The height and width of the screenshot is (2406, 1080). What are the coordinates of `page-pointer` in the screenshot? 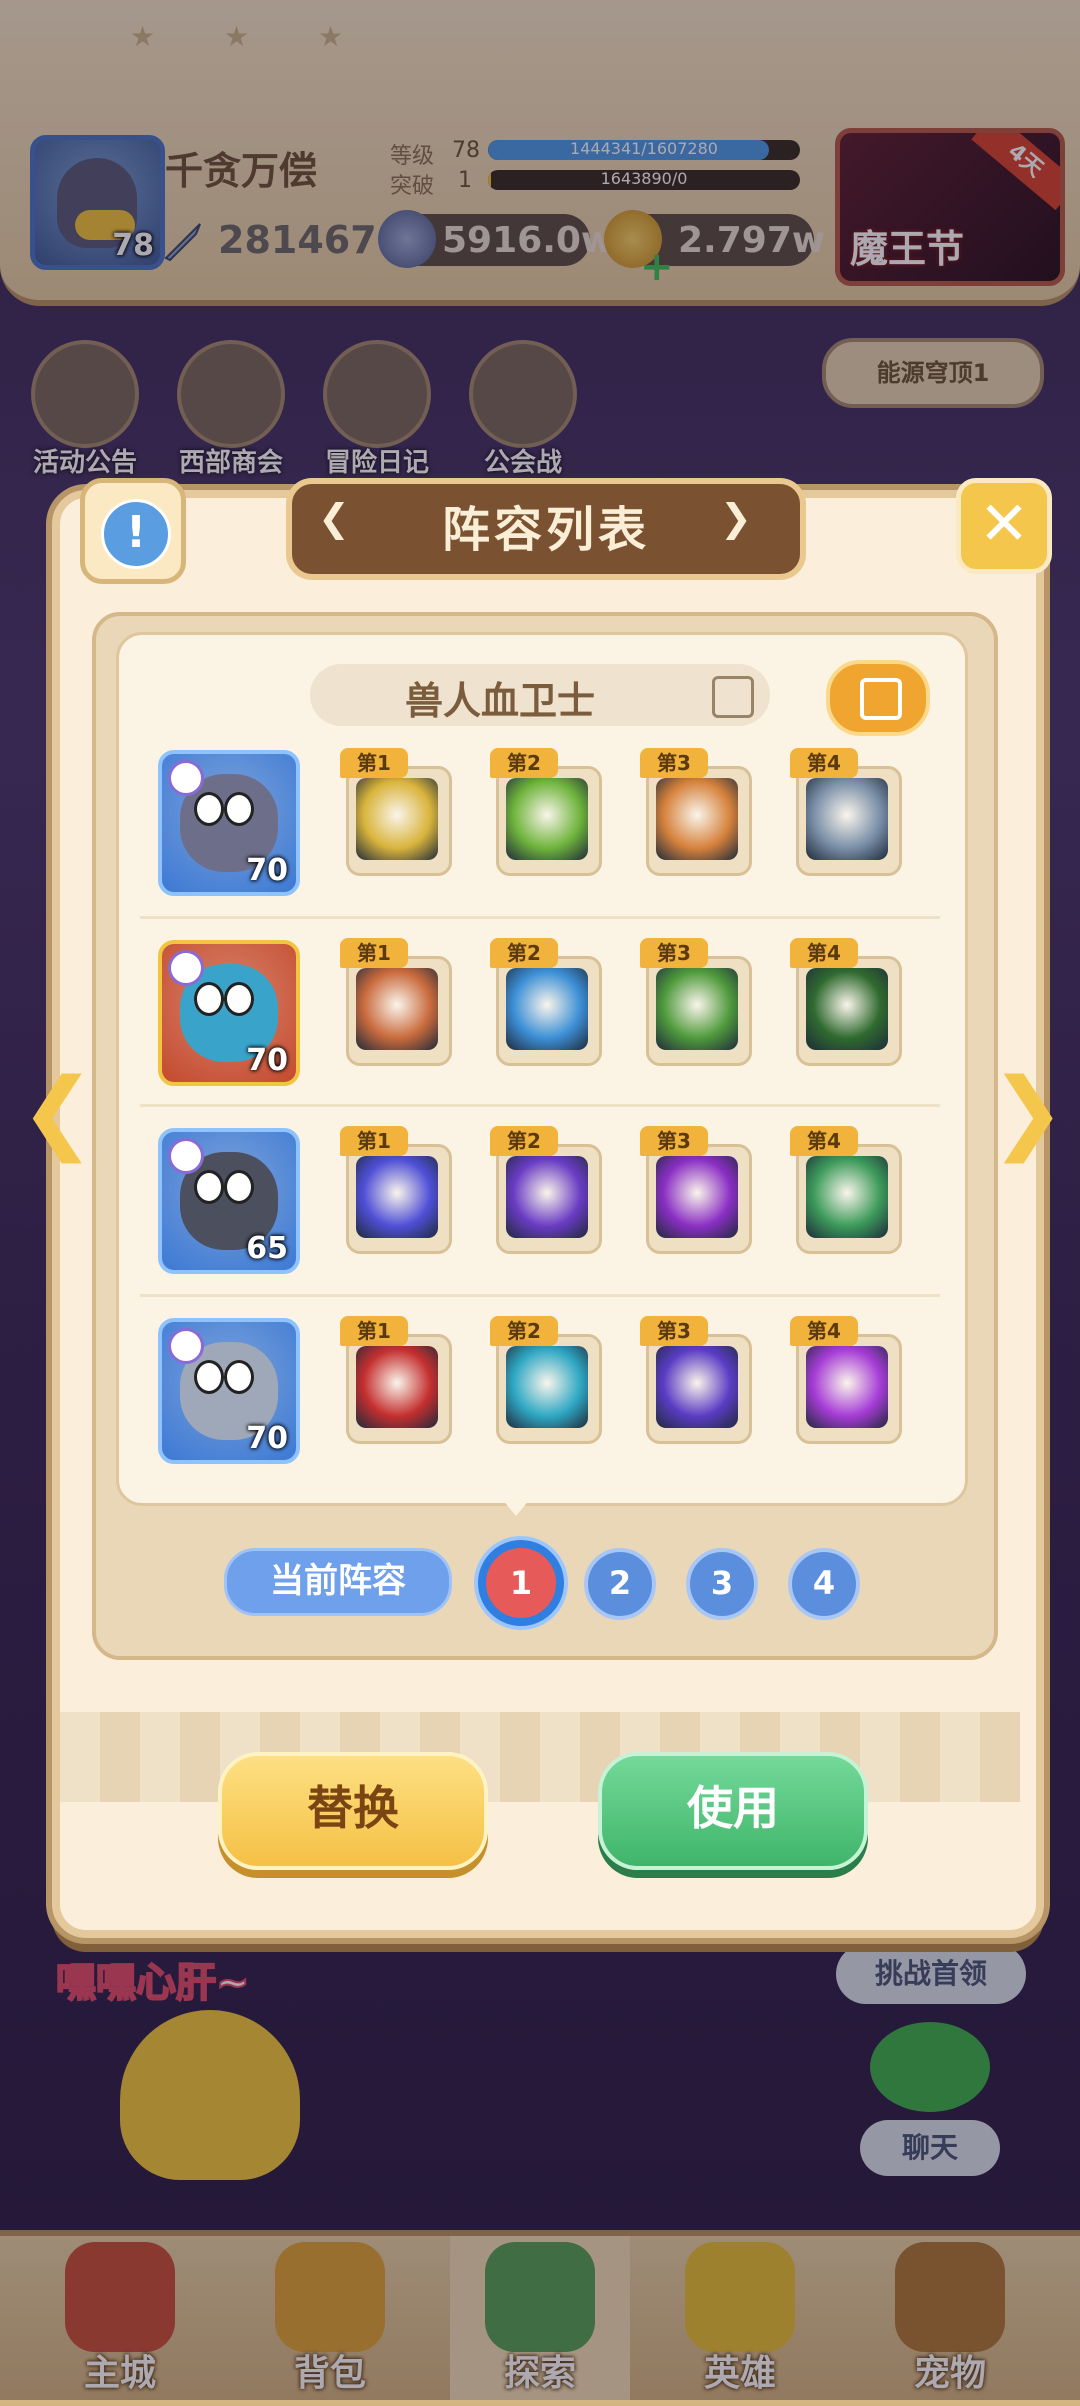 It's located at (516, 1505).